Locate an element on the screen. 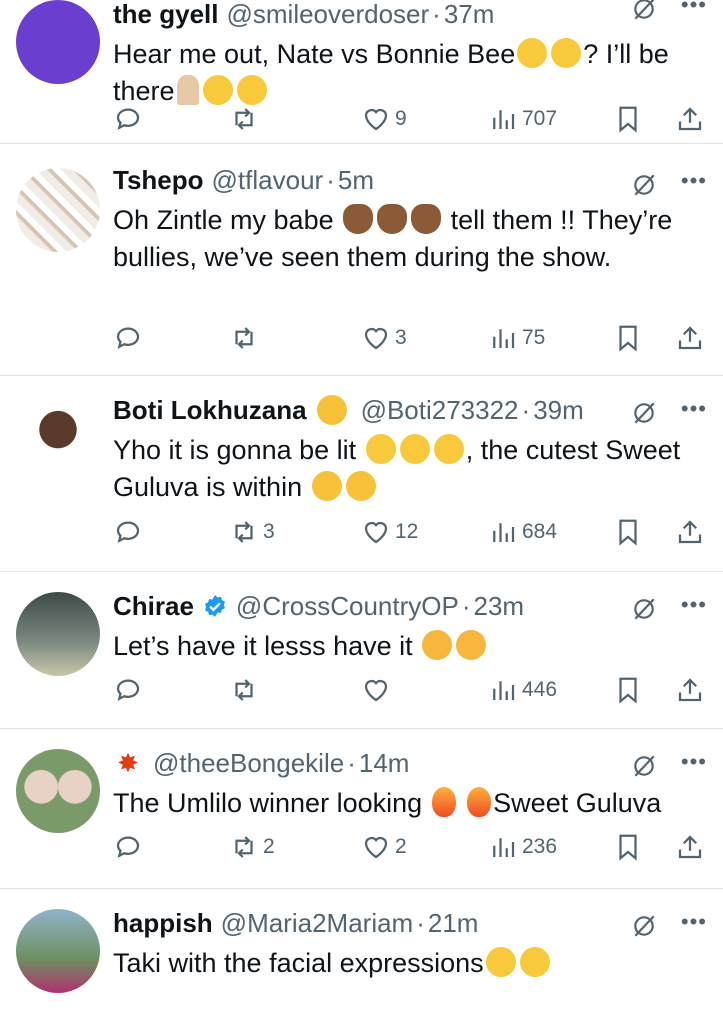 This screenshot has height=1029, width=723. timestamp: 23m is located at coordinates (499, 606).